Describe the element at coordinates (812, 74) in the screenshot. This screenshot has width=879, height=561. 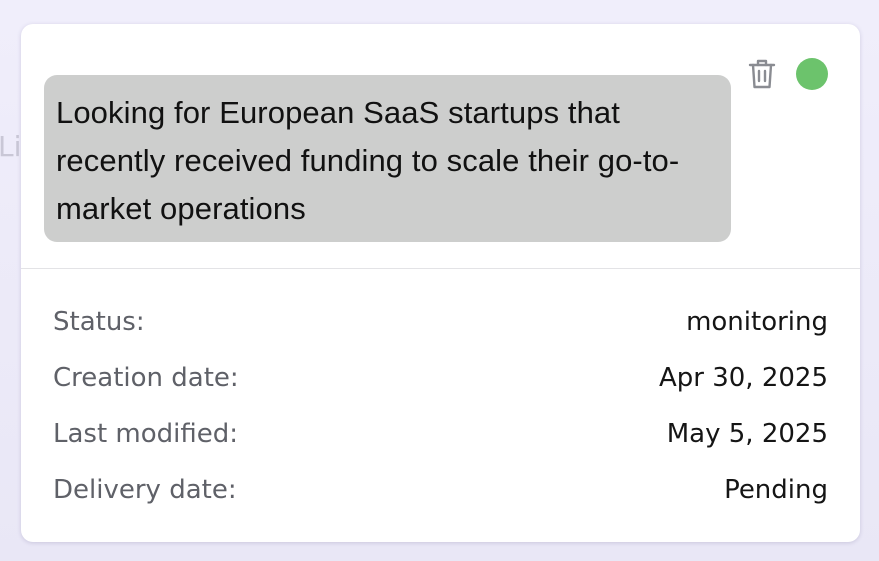
I see `status-indicator-dot` at that location.